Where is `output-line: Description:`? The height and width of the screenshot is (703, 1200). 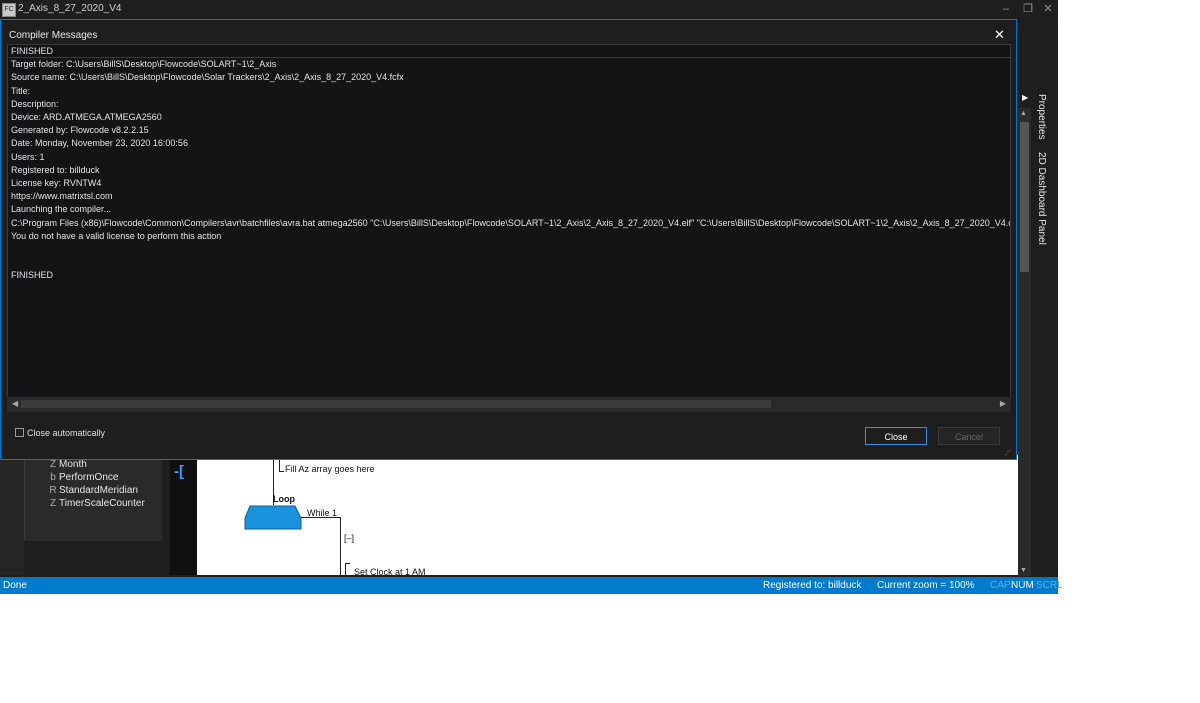 output-line: Description: is located at coordinates (35, 103).